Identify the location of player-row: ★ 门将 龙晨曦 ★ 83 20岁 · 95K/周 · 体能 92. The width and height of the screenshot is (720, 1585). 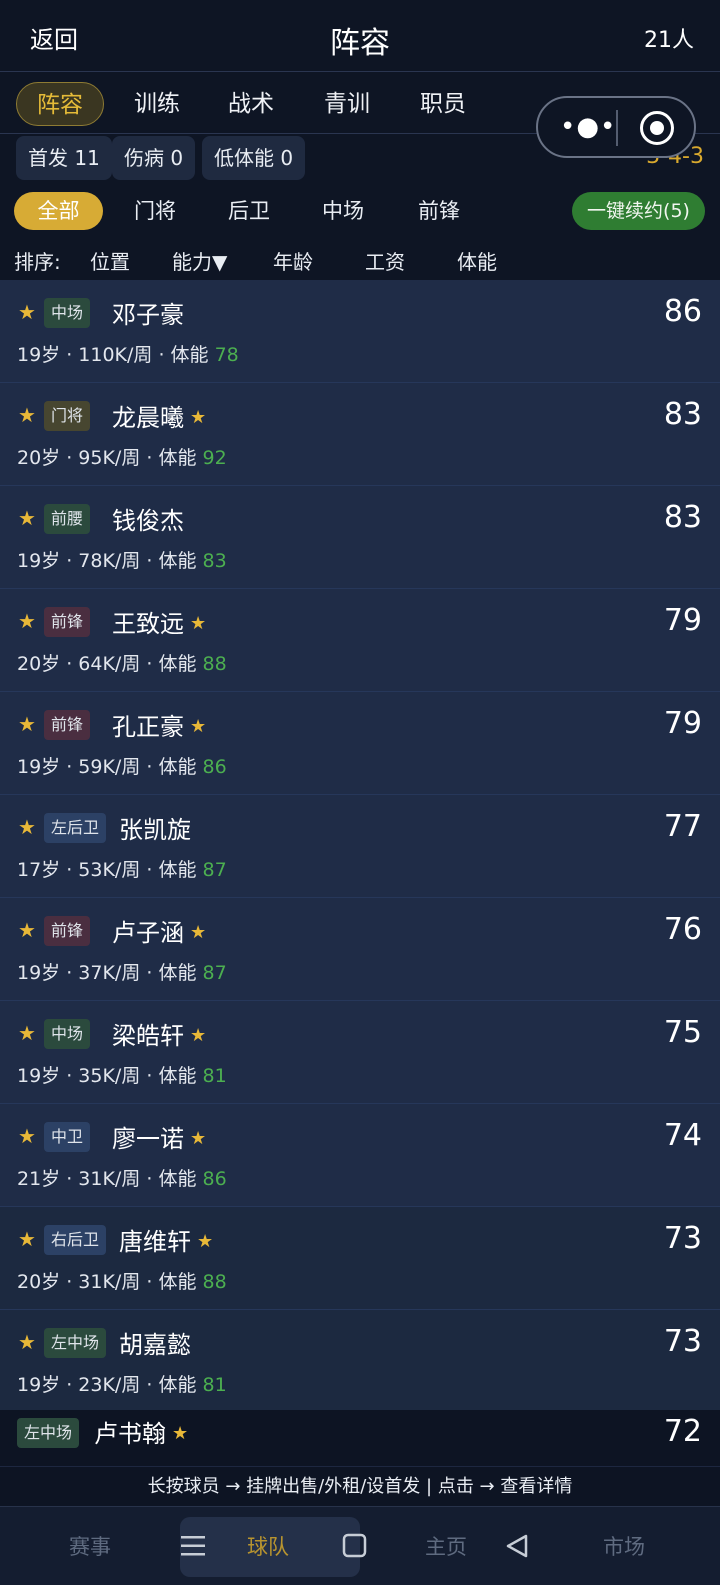
(360, 434).